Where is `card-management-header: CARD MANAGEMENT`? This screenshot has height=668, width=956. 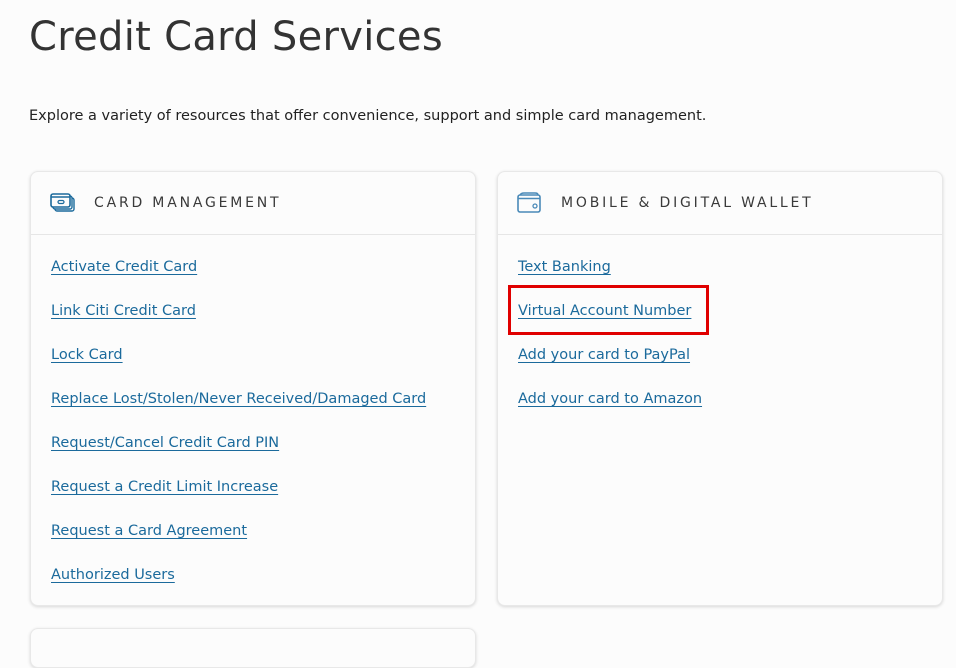 card-management-header: CARD MANAGEMENT is located at coordinates (253, 203).